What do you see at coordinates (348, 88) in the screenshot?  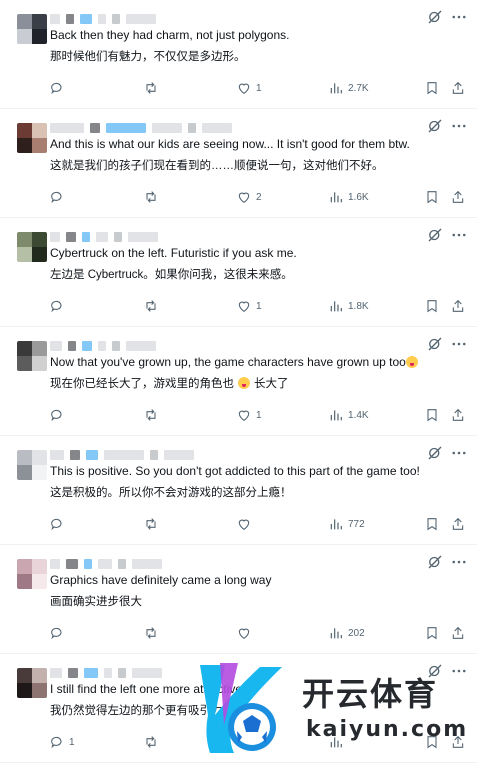 I see `views-button: 2.7K` at bounding box center [348, 88].